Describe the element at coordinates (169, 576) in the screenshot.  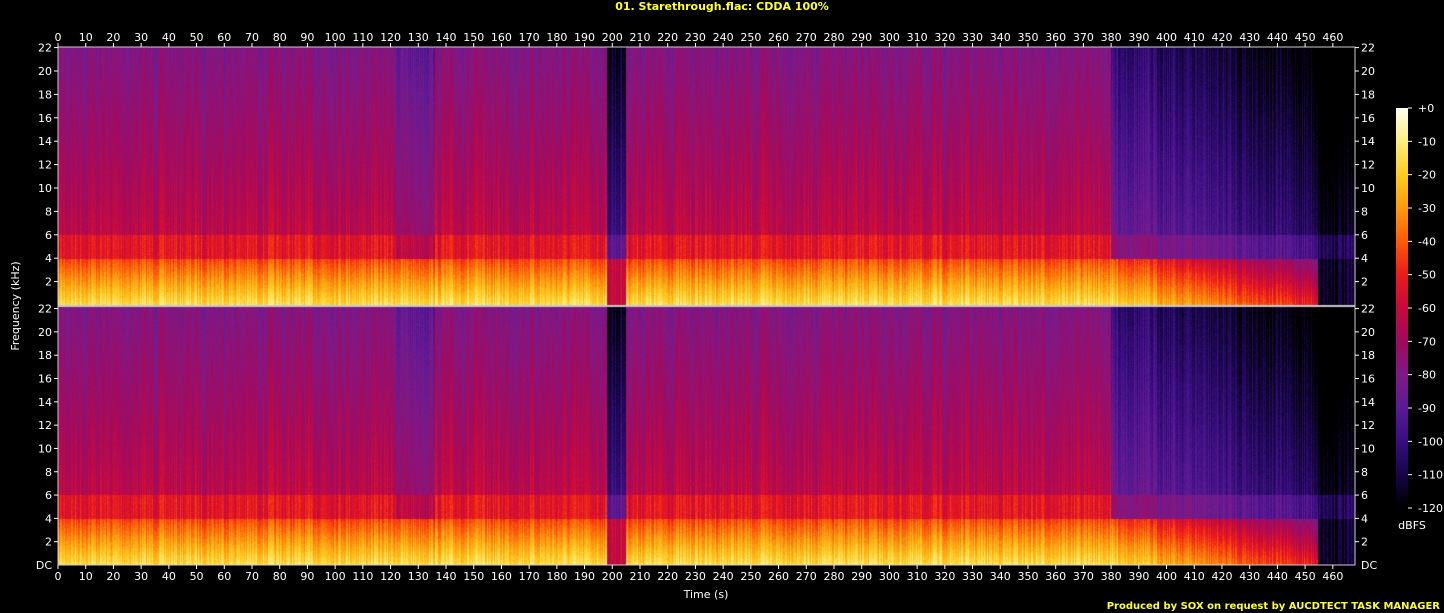
I see `x-tick-label: 40` at that location.